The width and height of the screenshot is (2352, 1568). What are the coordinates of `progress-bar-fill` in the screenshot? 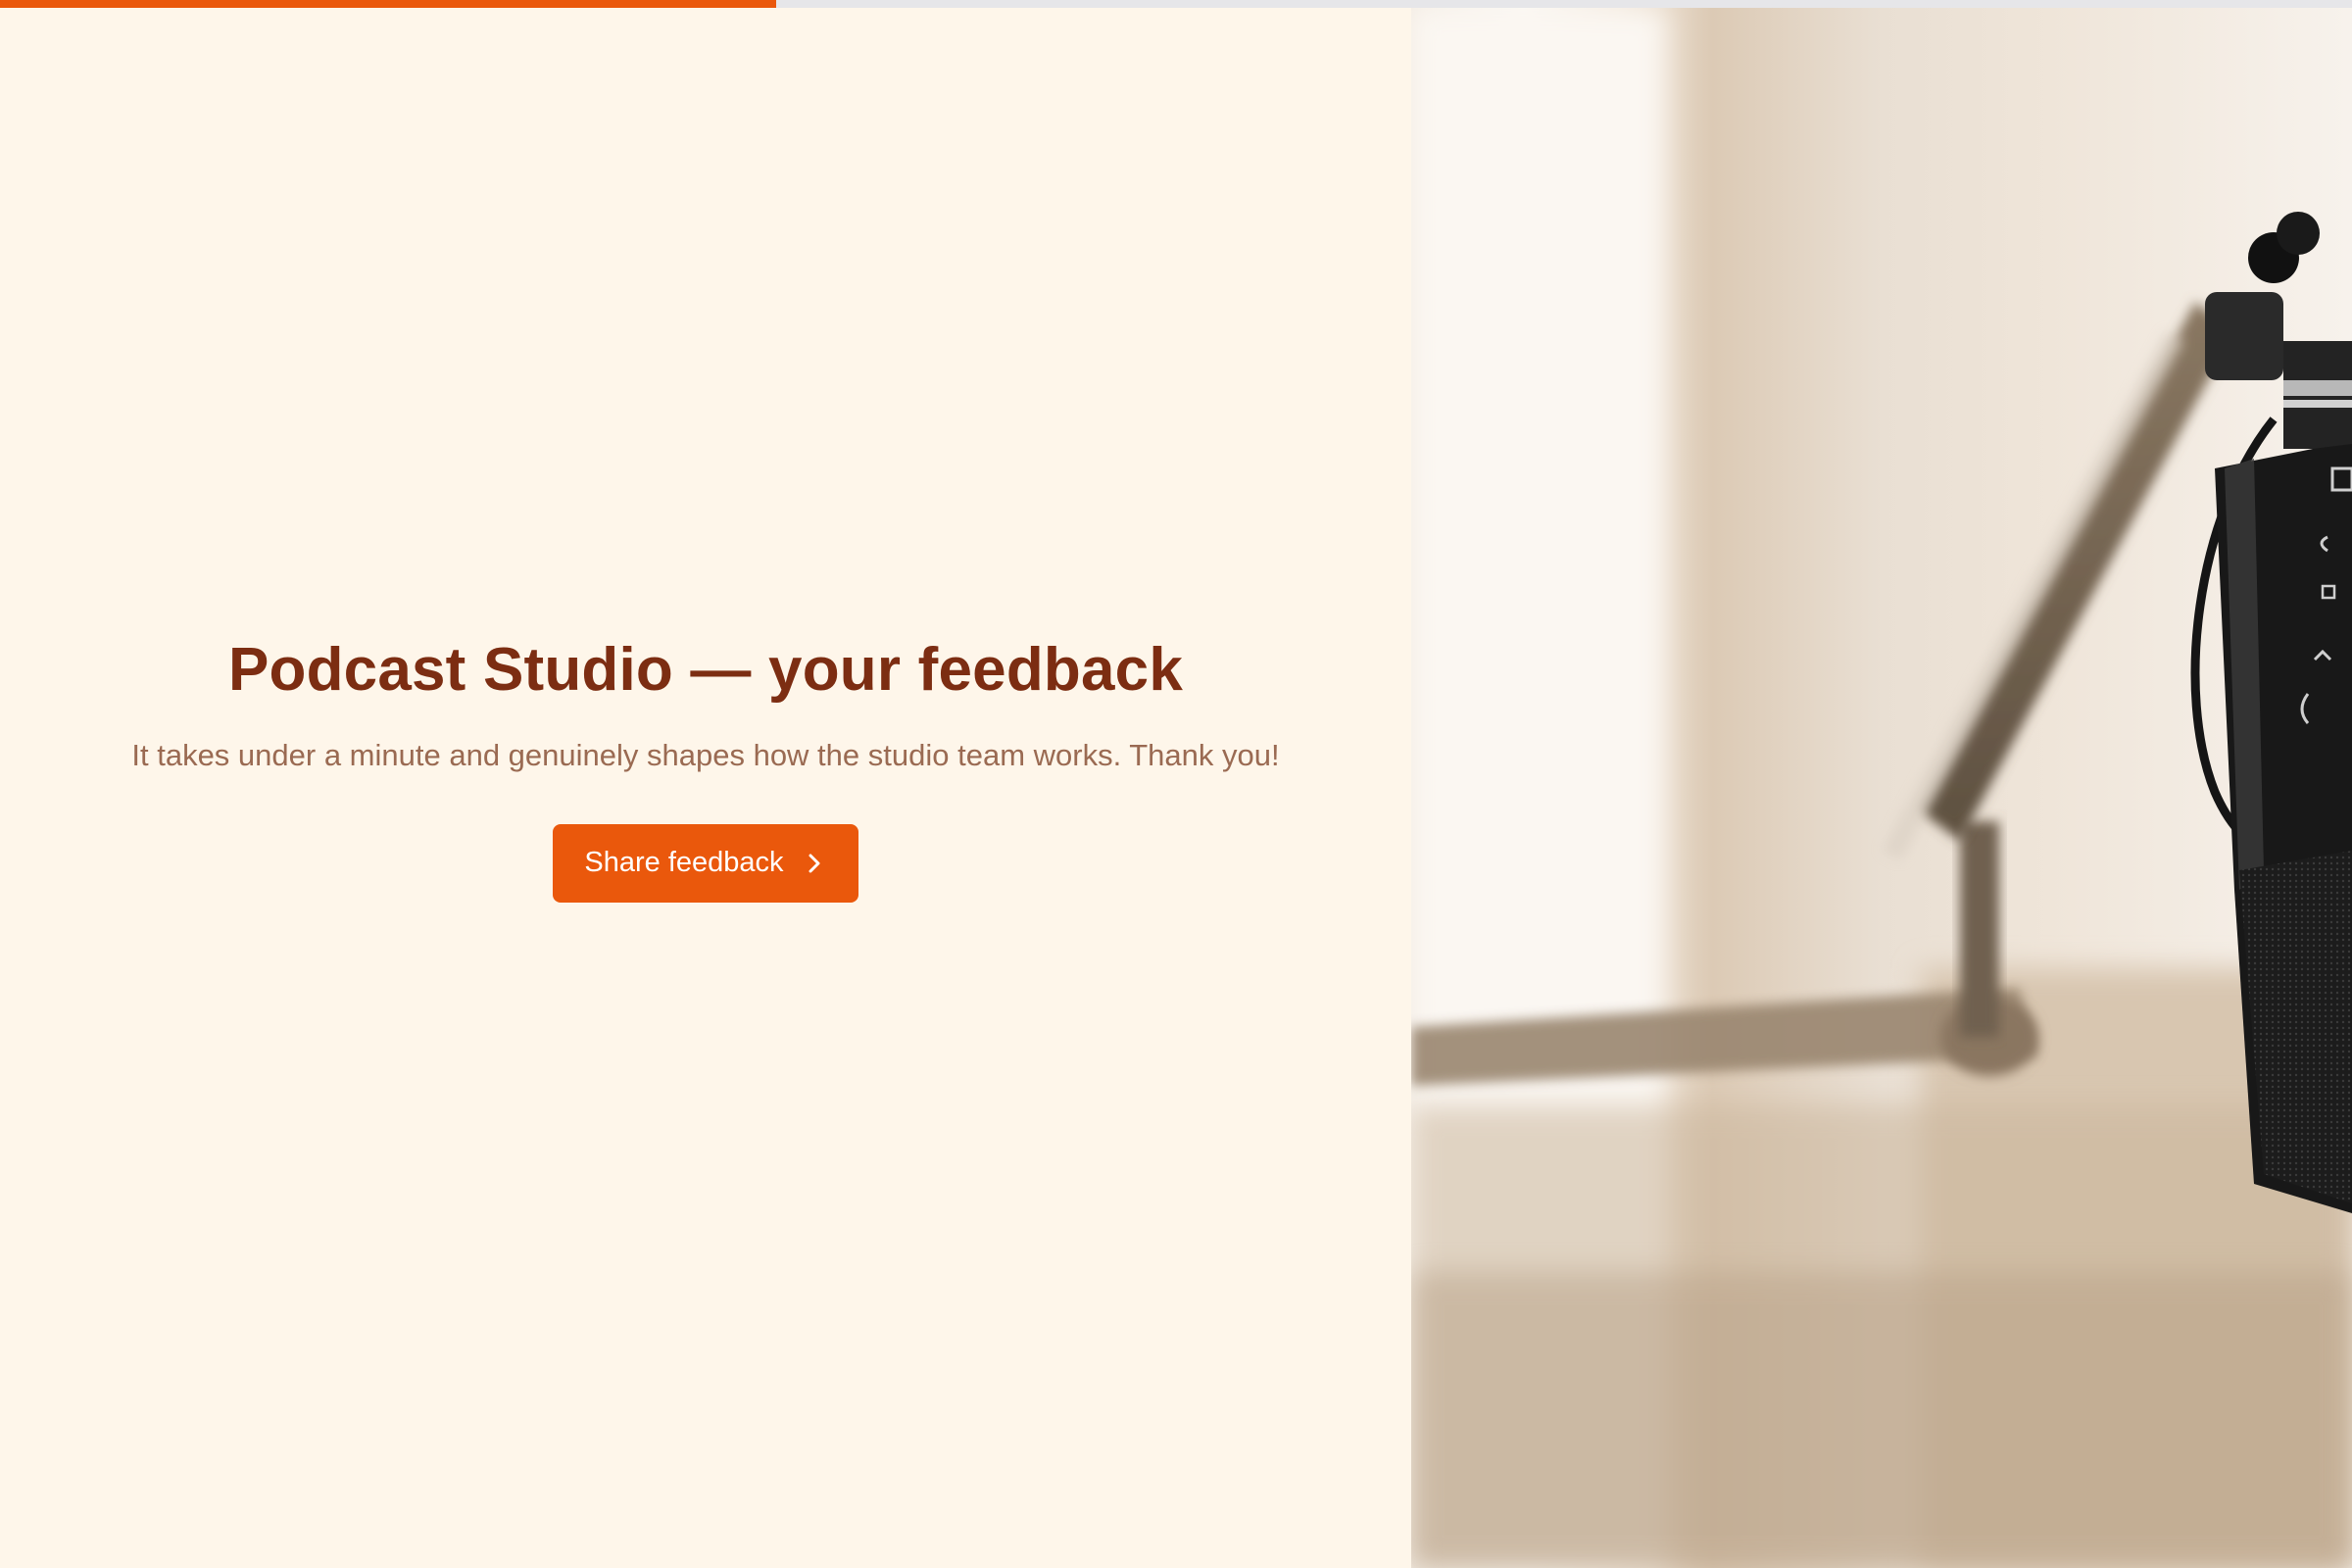 It's located at (388, 4).